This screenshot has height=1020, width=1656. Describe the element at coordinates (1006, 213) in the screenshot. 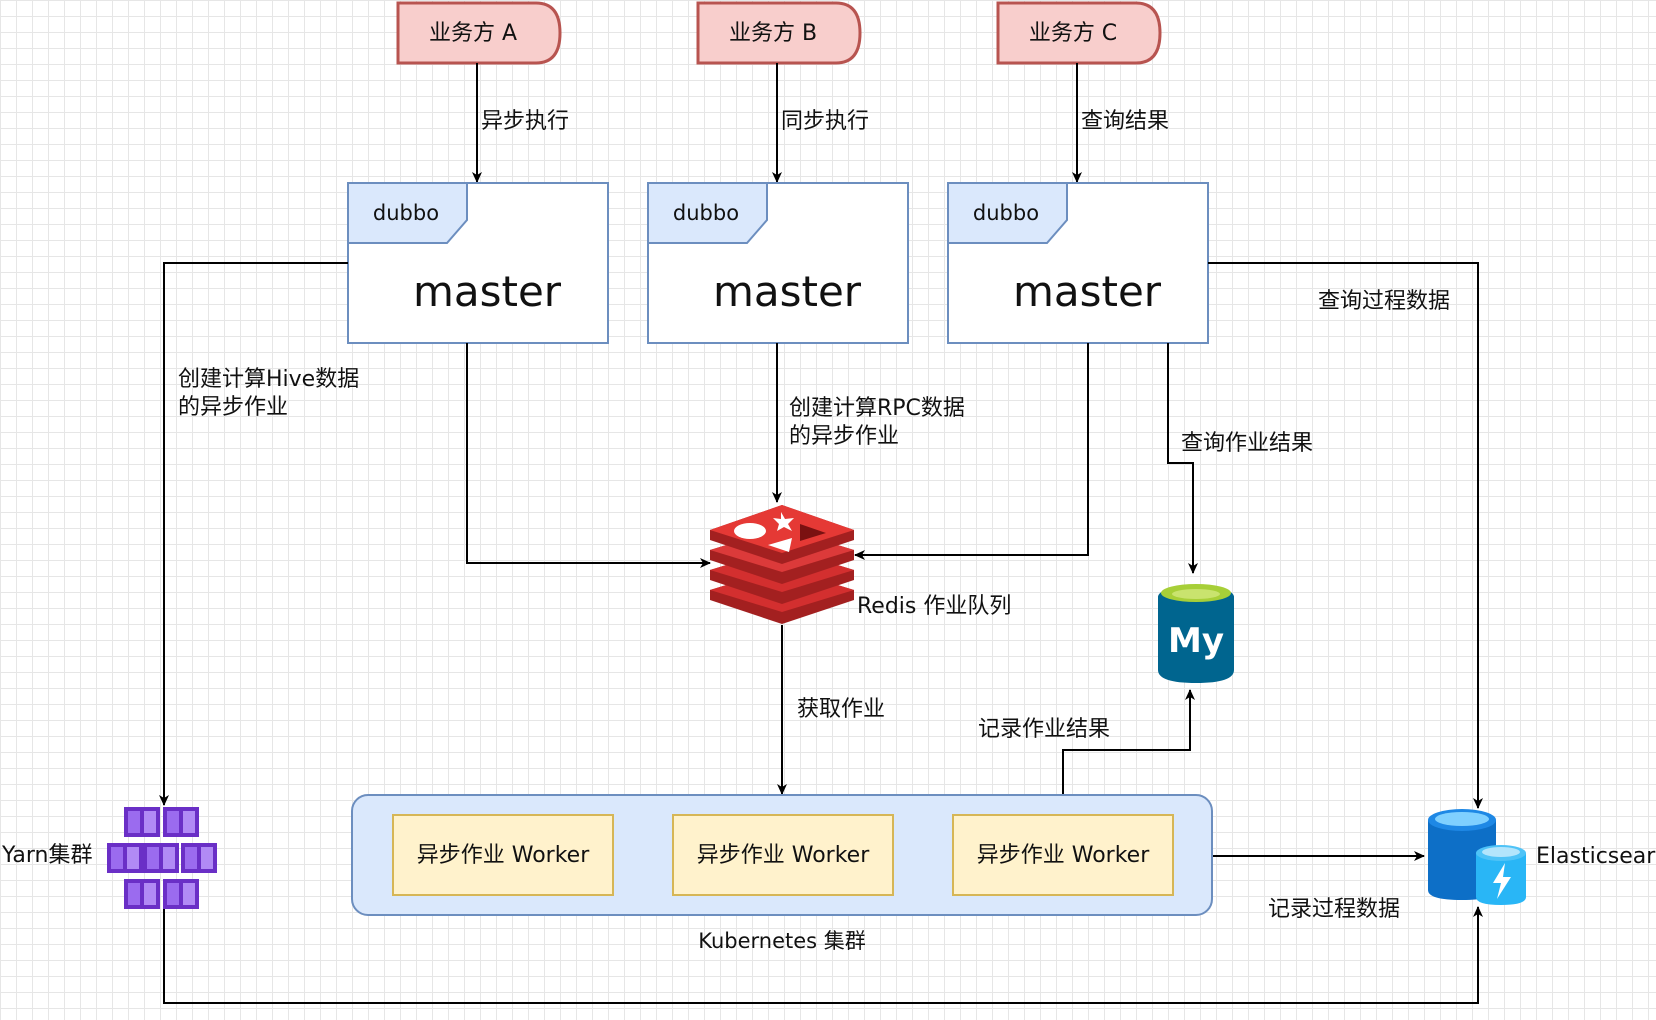

I see `master-c-tag: dubbo` at that location.